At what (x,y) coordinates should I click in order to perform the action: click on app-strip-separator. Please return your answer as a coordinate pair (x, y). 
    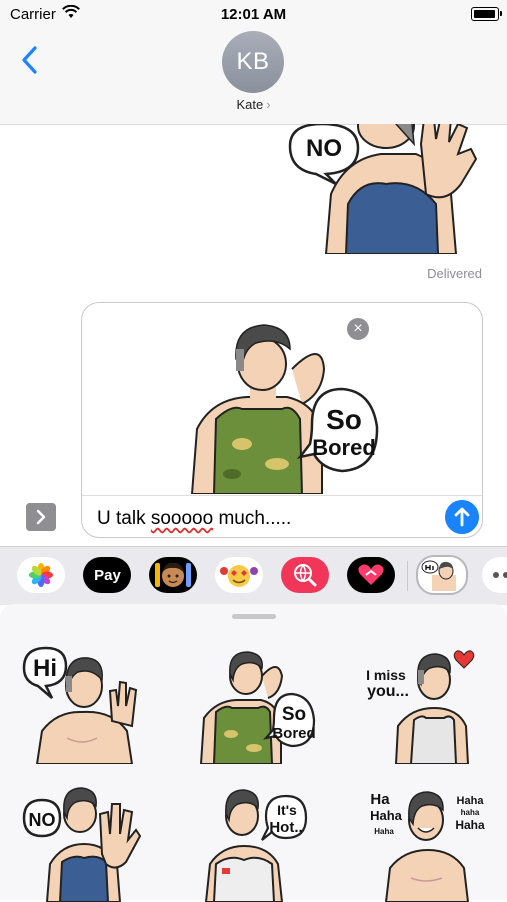
    Looking at the image, I should click on (407, 576).